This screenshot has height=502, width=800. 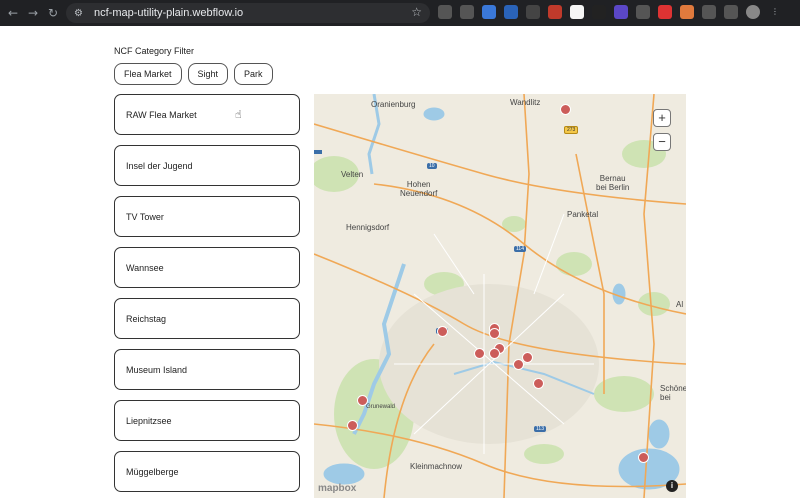 What do you see at coordinates (520, 249) in the screenshot?
I see `road-shield: 114` at bounding box center [520, 249].